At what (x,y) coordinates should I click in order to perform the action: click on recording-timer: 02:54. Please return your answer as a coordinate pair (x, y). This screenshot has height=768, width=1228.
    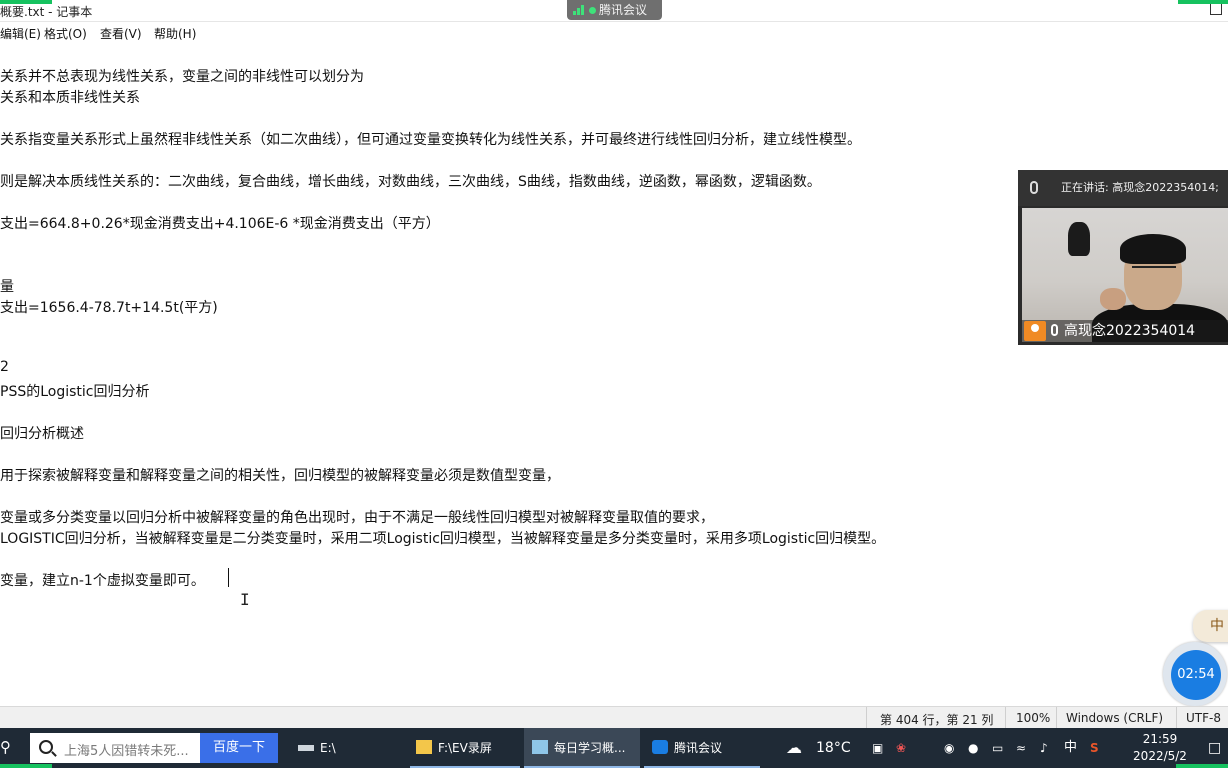
    Looking at the image, I should click on (1195, 674).